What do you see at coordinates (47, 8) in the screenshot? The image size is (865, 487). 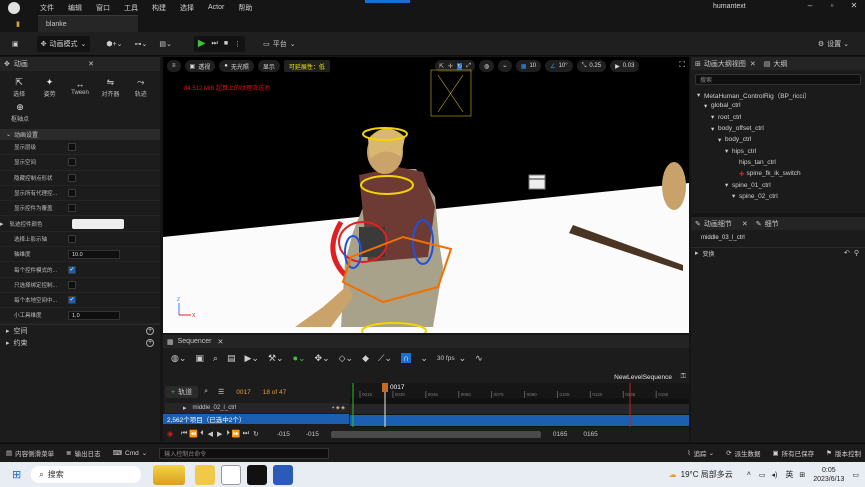 I see `menu-file: 文件` at bounding box center [47, 8].